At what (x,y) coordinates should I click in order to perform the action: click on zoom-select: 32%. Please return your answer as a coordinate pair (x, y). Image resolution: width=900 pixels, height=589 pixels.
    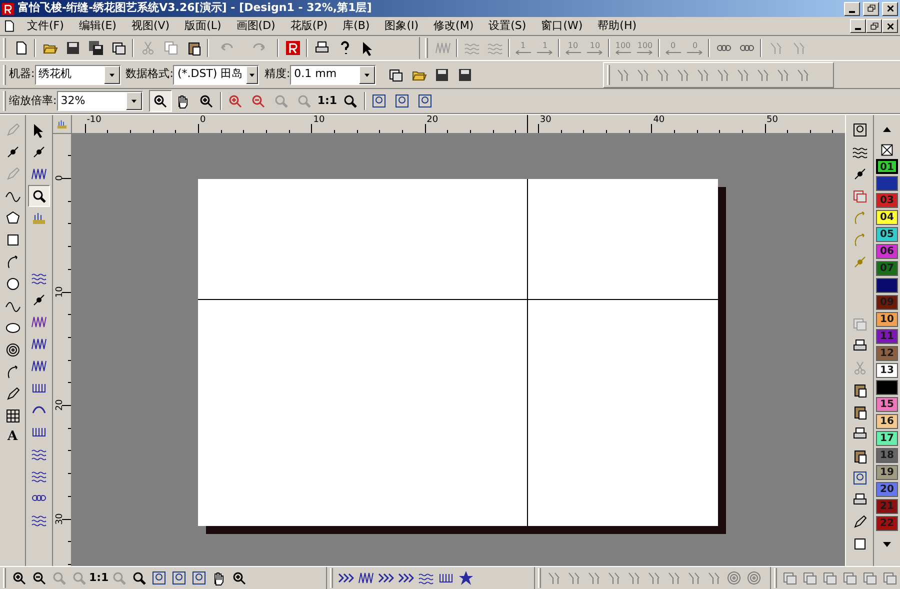
    Looking at the image, I should click on (99, 101).